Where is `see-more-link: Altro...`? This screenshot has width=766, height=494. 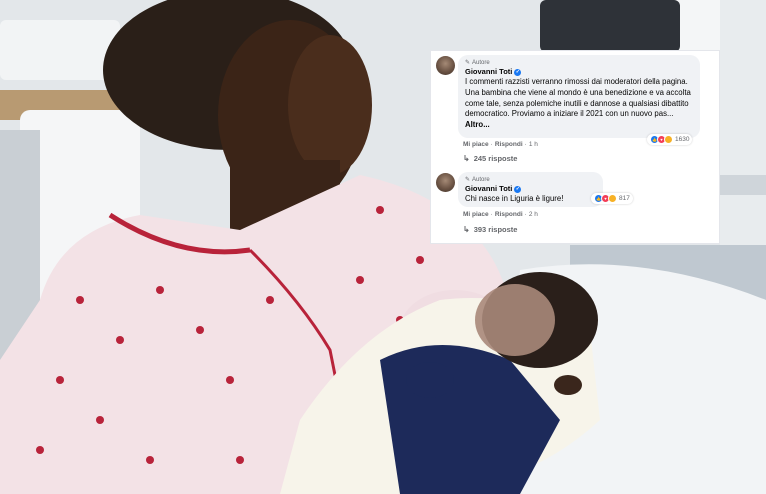 see-more-link: Altro... is located at coordinates (477, 124).